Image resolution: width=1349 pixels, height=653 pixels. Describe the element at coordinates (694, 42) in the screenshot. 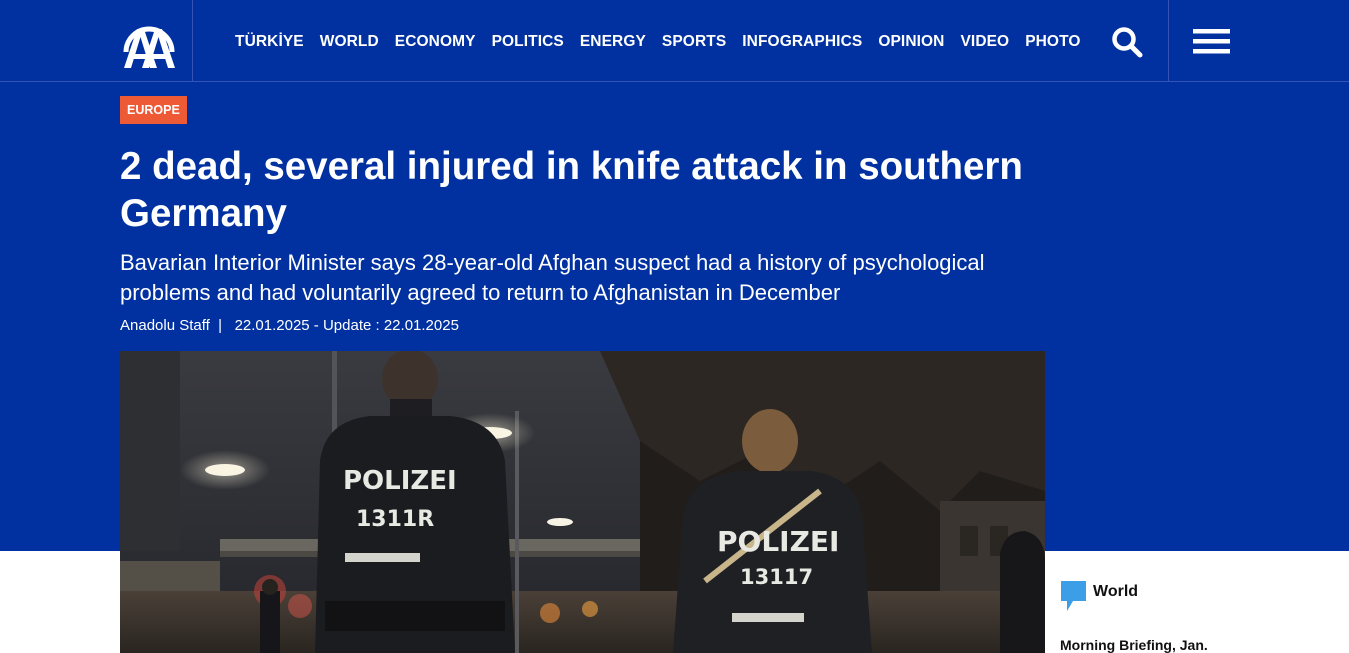

I see `nav-item-sports: SPORTS` at that location.